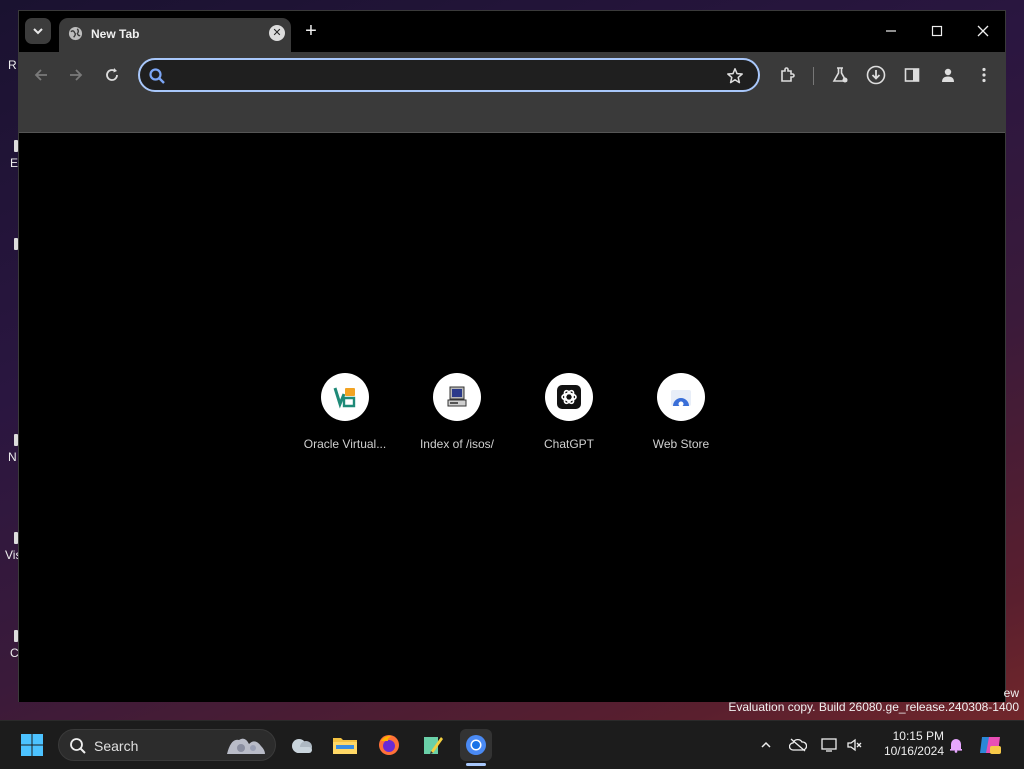 The width and height of the screenshot is (1024, 769). I want to click on firefox-icon, so click(389, 745).